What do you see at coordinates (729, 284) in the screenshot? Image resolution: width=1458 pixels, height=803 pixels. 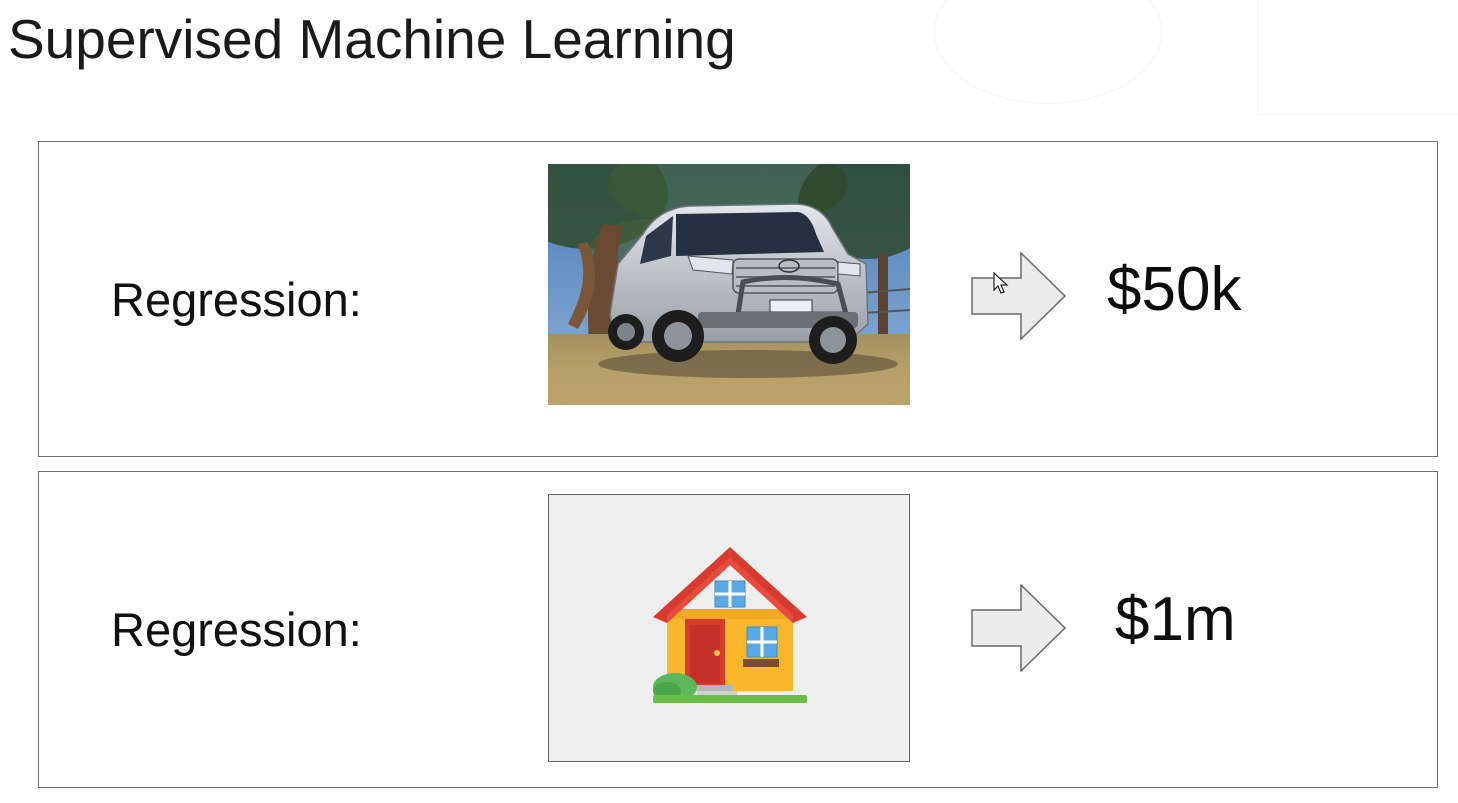 I see `pickup-truck-photo` at bounding box center [729, 284].